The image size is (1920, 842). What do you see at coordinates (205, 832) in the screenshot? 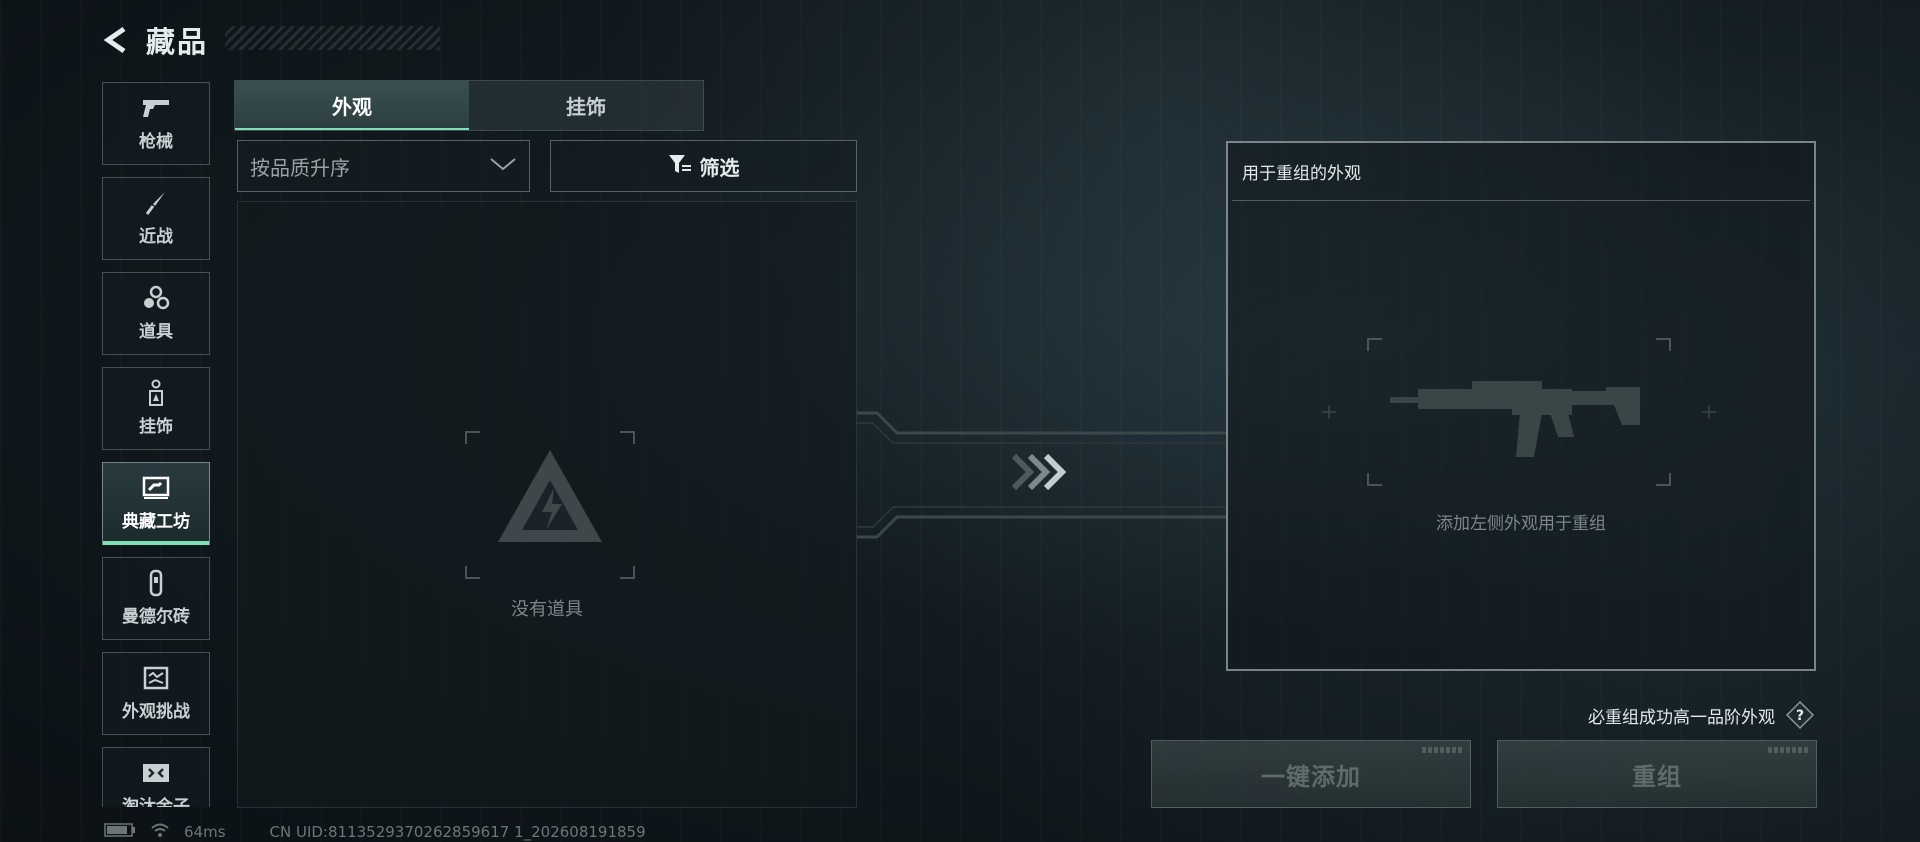
I see `ping-text: 64ms` at bounding box center [205, 832].